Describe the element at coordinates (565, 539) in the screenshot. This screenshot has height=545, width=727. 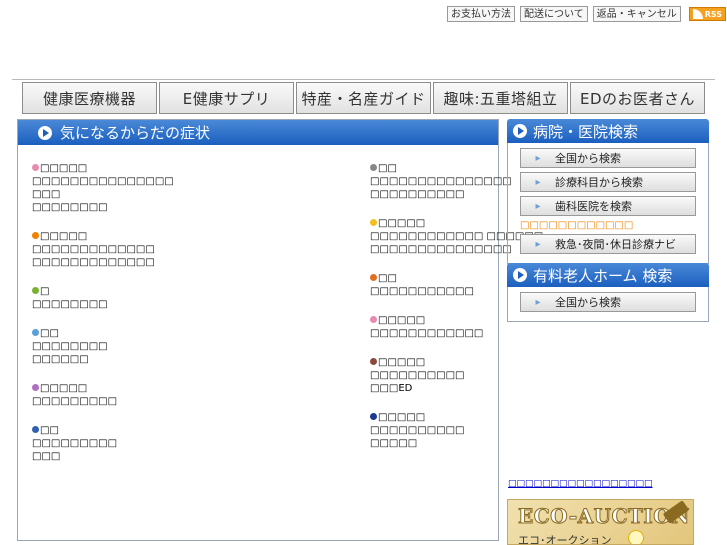
I see `eco-auction-subtitle: エコ･オークション` at that location.